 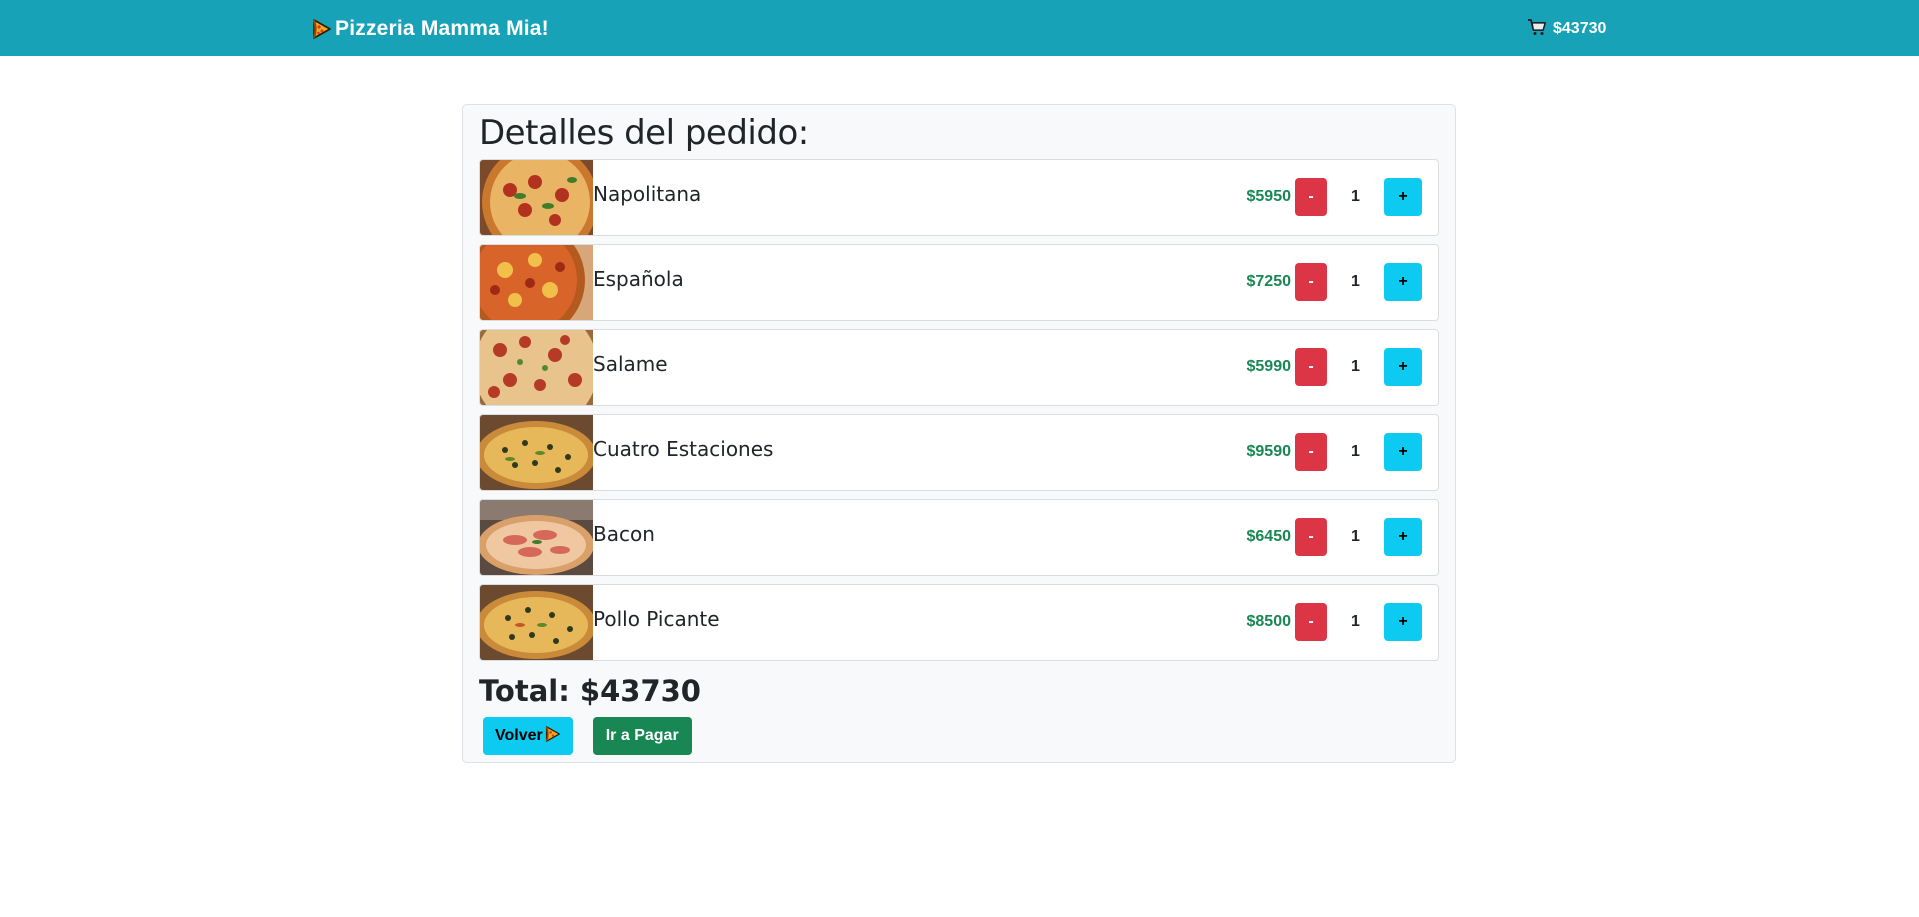 What do you see at coordinates (647, 194) in the screenshot?
I see `item-name: Napolitana` at bounding box center [647, 194].